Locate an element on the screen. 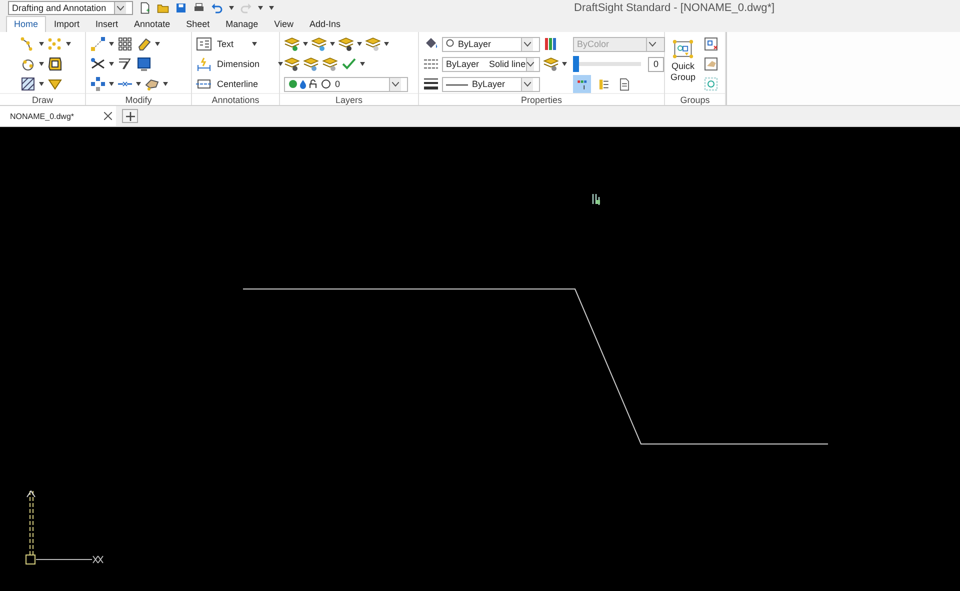 The image size is (960, 591). polygon-icon is located at coordinates (55, 64).